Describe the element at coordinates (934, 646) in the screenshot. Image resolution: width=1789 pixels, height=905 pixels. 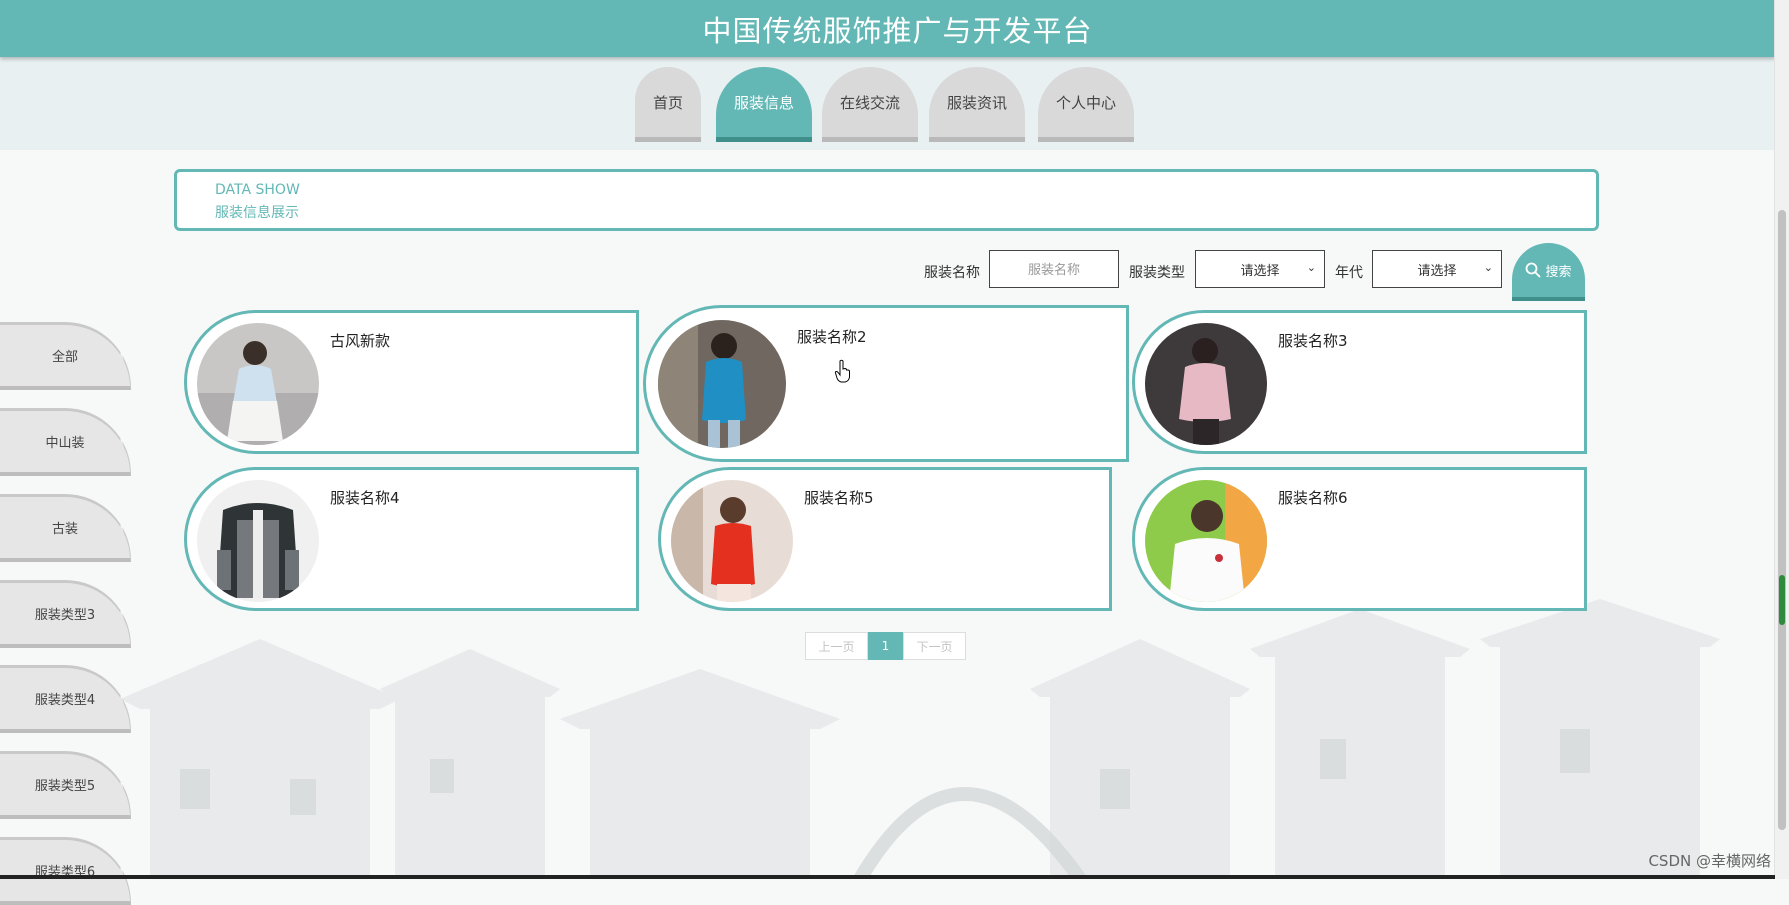
I see `next-page-button: 下一页` at that location.